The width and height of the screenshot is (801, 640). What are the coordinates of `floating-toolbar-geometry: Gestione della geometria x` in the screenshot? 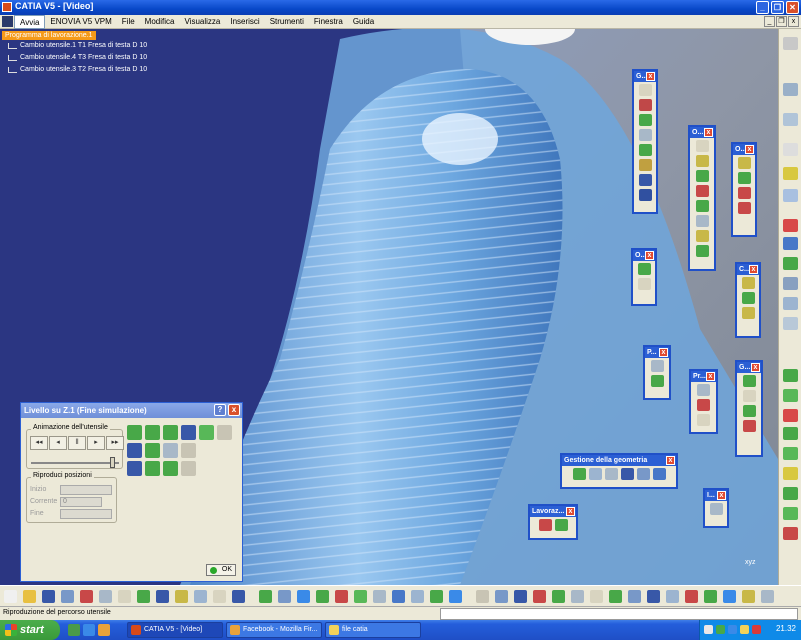 It's located at (619, 471).